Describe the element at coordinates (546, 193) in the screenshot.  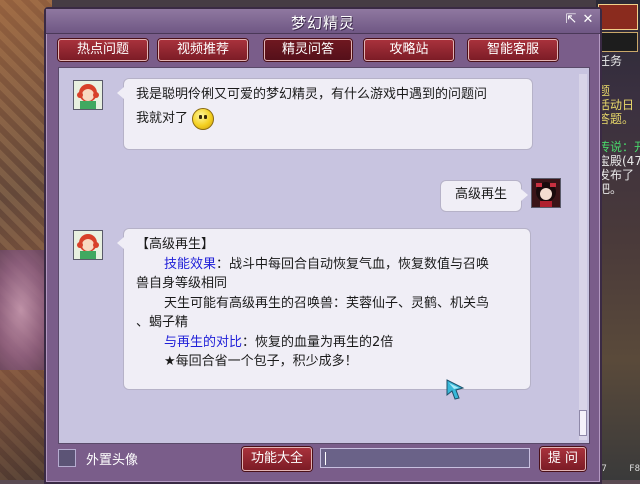
I see `player-avatar` at that location.